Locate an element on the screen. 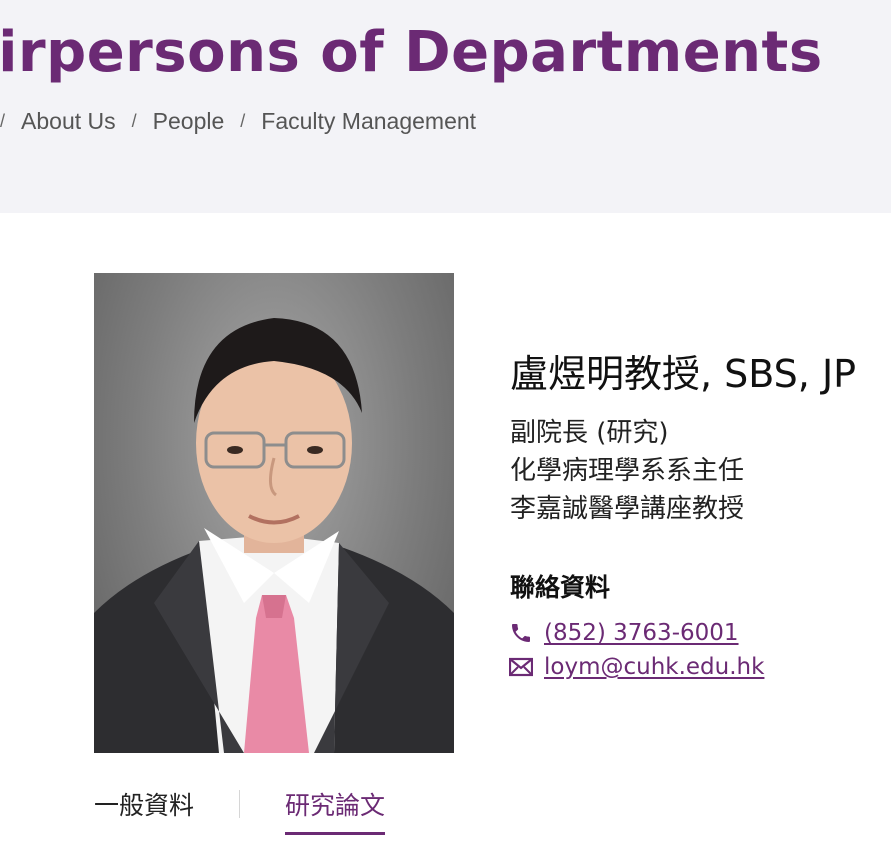  breadcrumb: / About Us / People / Faculty Management is located at coordinates (238, 121).